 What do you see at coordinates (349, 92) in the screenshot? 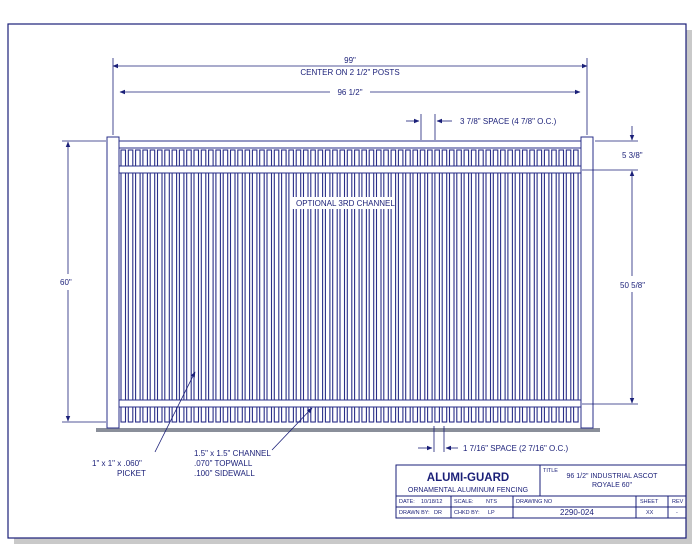
I see `dim-96-text: 96 1/2"` at bounding box center [349, 92].